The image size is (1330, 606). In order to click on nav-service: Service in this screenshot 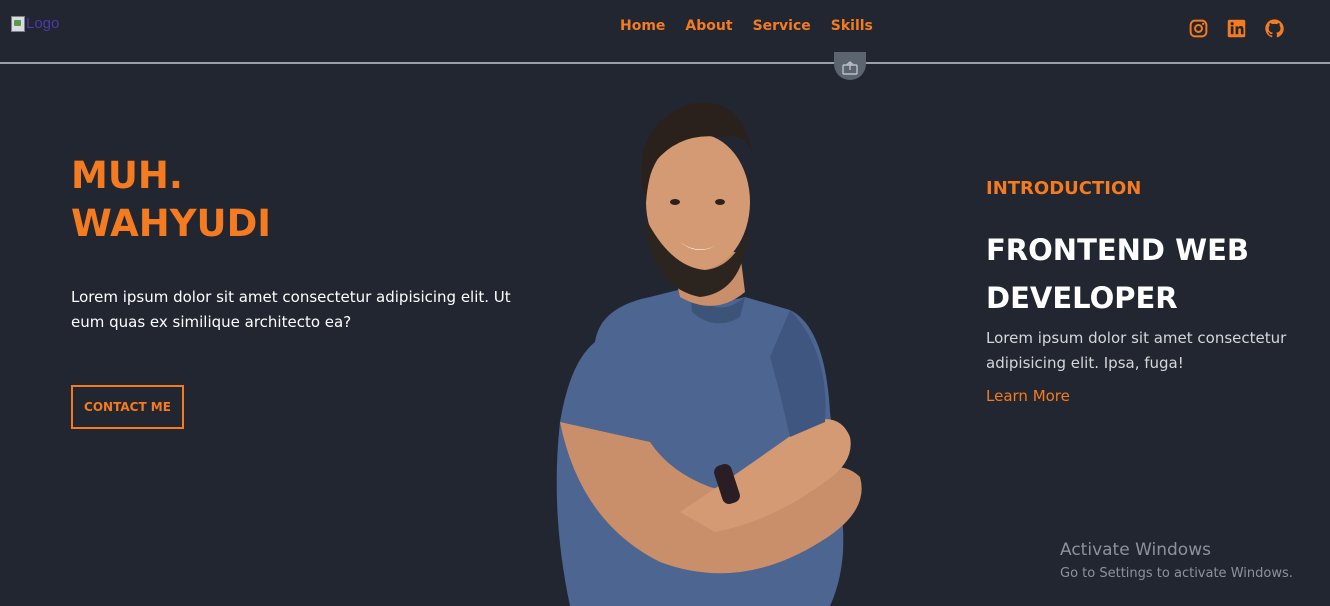, I will do `click(782, 26)`.